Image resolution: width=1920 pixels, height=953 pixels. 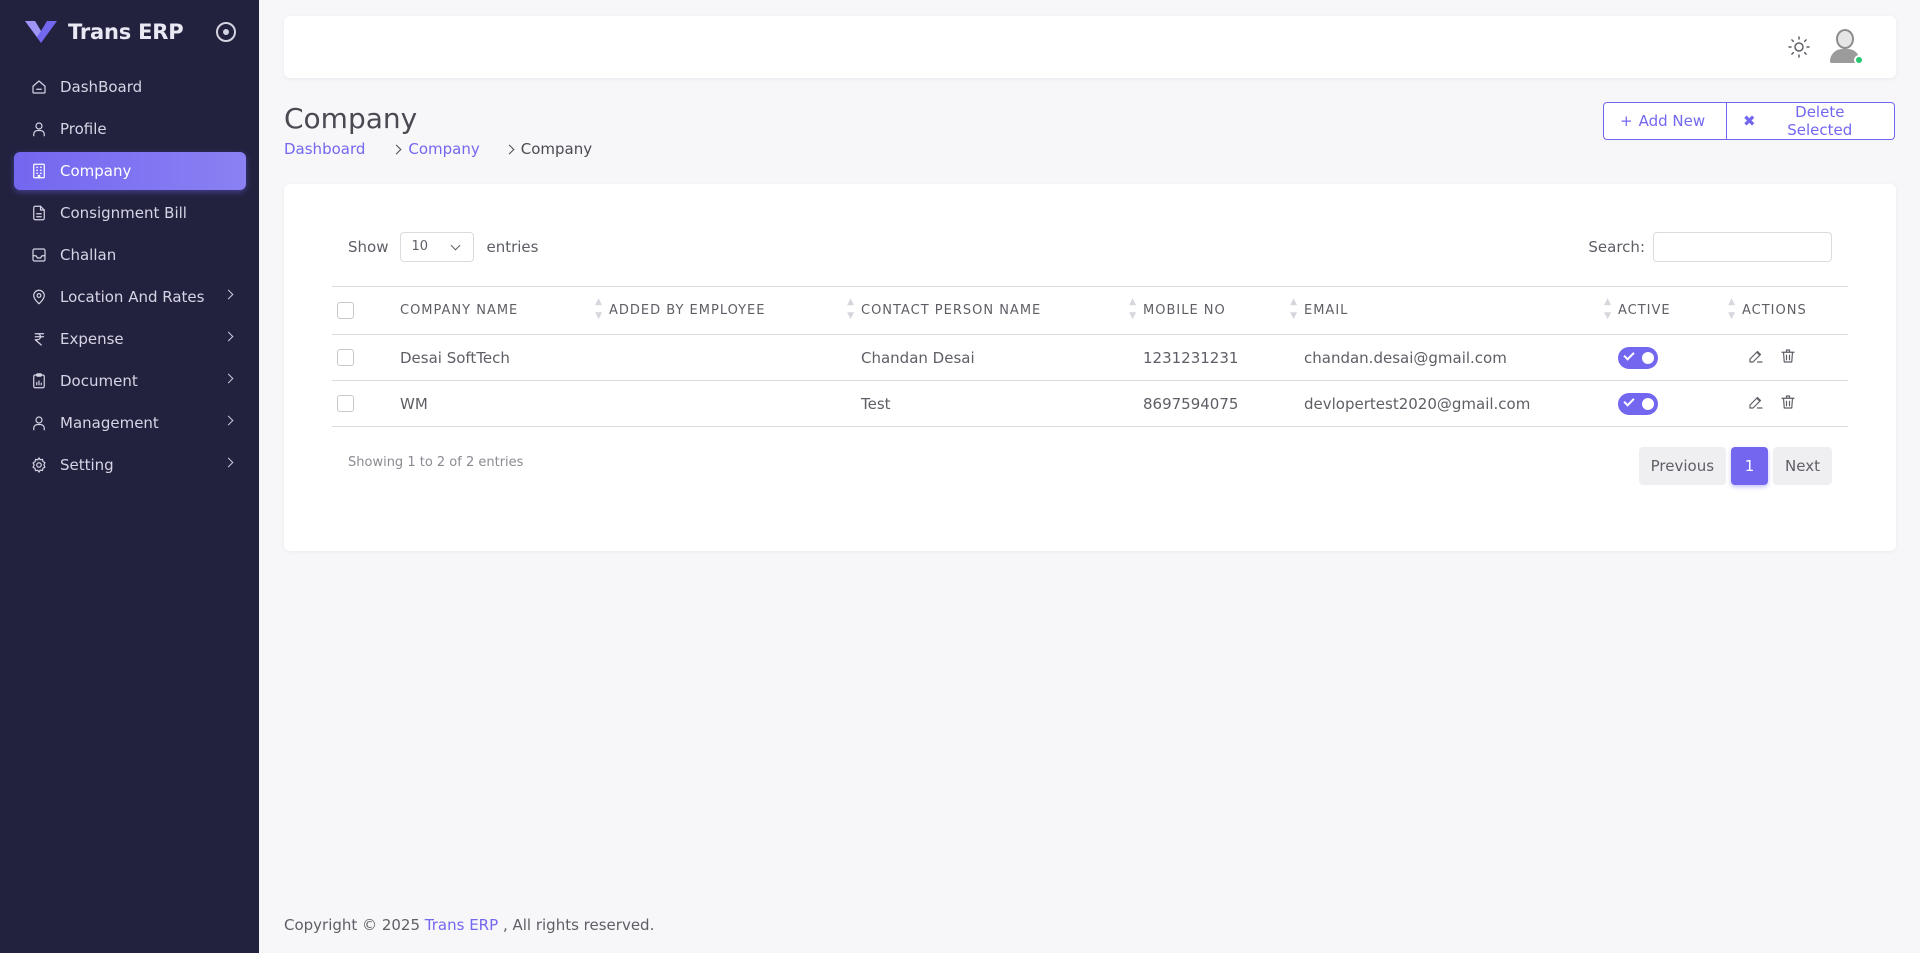 I want to click on column-header-active: ACTIVE ▲ ▼, so click(x=1680, y=310).